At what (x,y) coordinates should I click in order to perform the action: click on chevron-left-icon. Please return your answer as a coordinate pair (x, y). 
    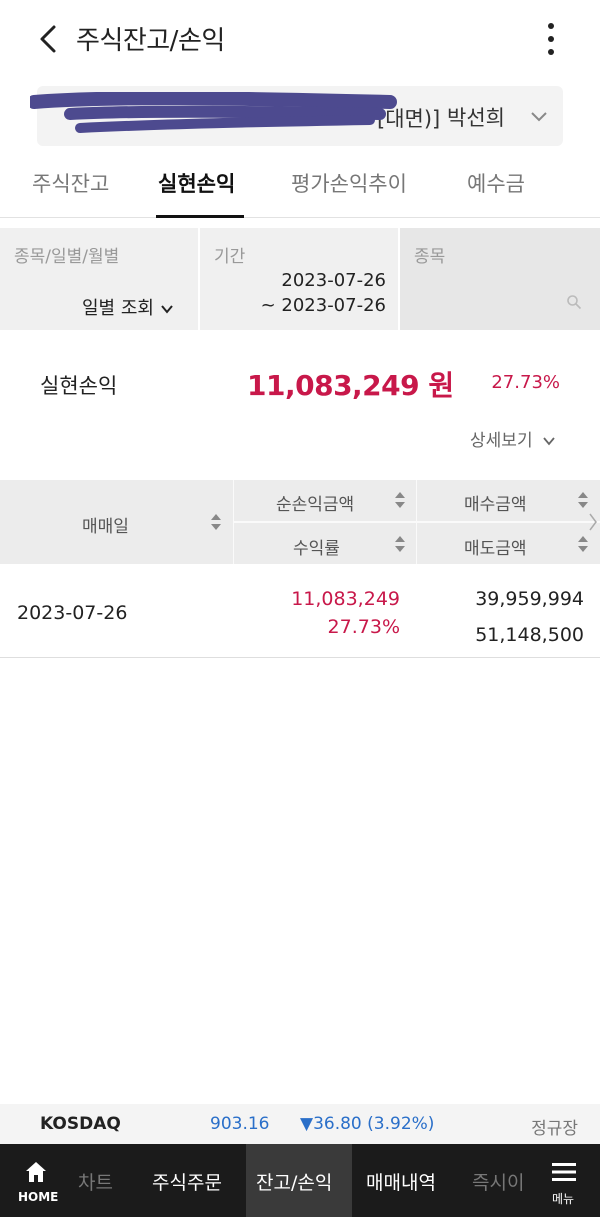
    Looking at the image, I should click on (49, 39).